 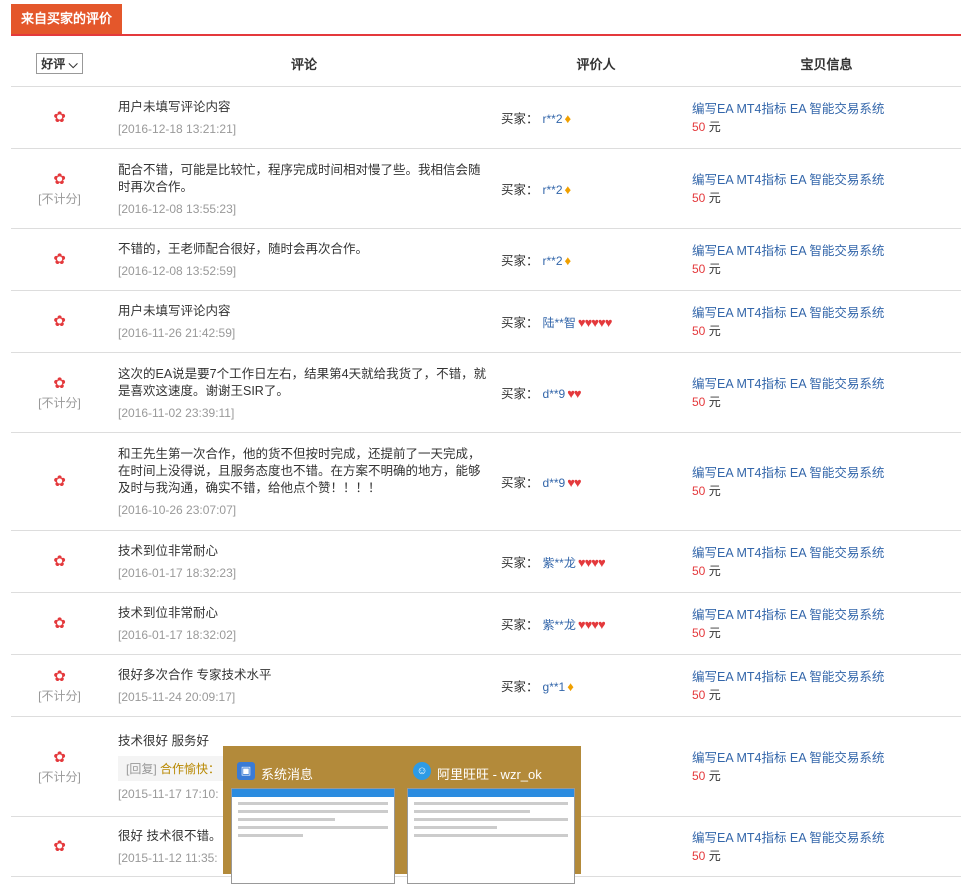 What do you see at coordinates (591, 624) in the screenshot?
I see `heart-rank-icon: ♥♥♥♥` at bounding box center [591, 624].